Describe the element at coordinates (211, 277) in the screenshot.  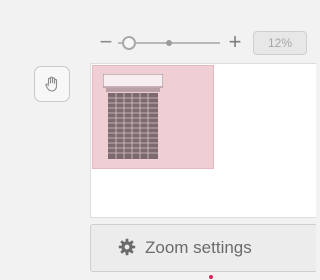
I see `pointer-indicator` at that location.